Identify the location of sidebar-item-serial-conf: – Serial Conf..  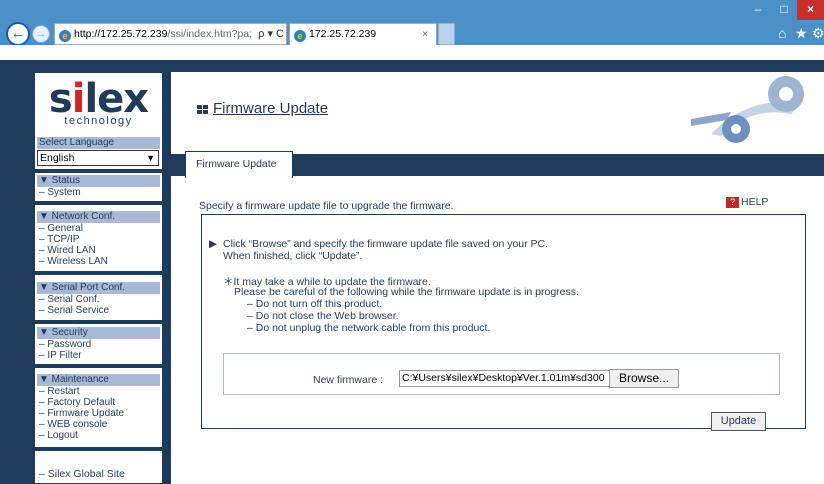
(69, 299).